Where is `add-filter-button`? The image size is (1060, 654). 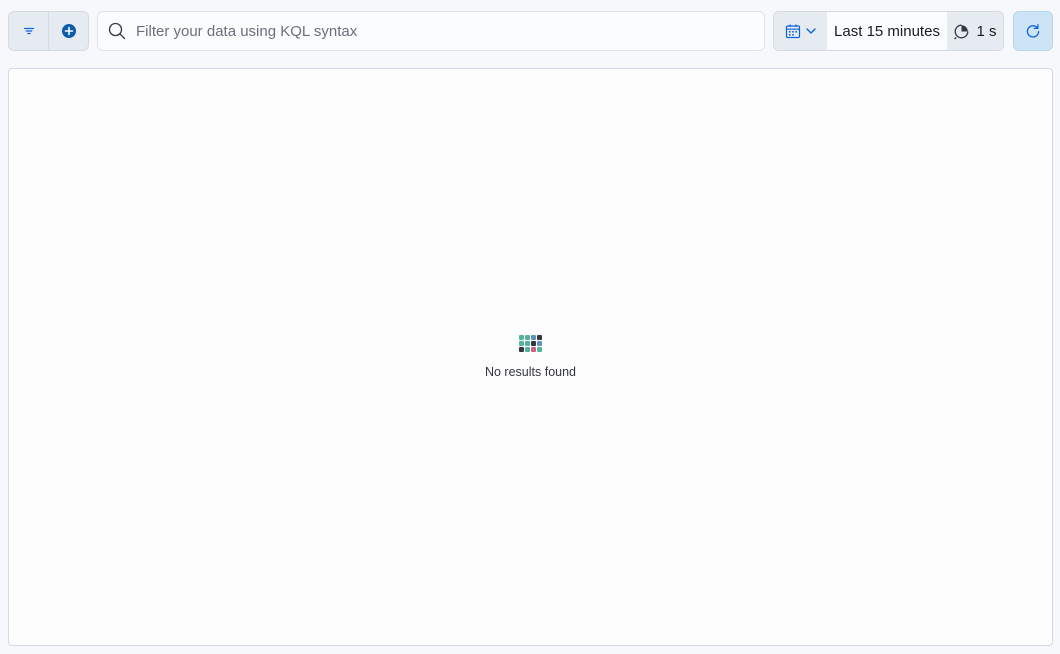
add-filter-button is located at coordinates (68, 31).